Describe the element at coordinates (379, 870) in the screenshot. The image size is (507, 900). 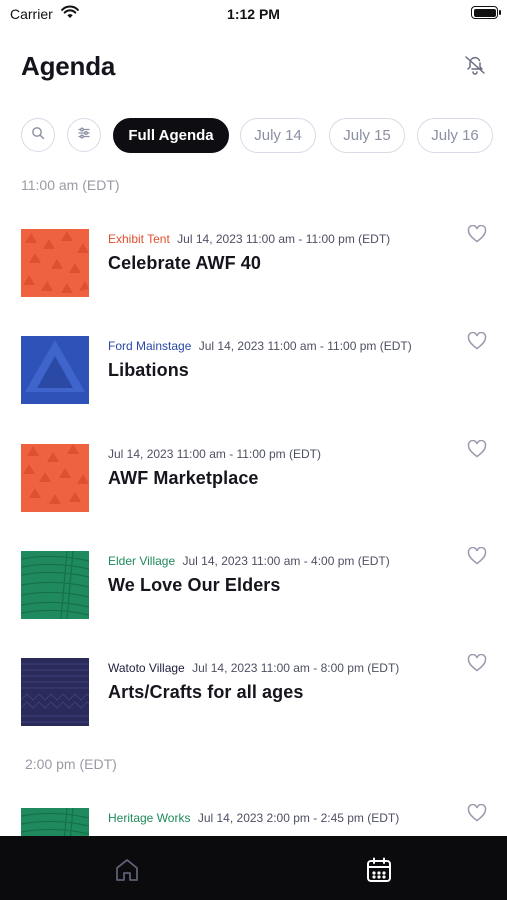
I see `calendar-icon` at that location.